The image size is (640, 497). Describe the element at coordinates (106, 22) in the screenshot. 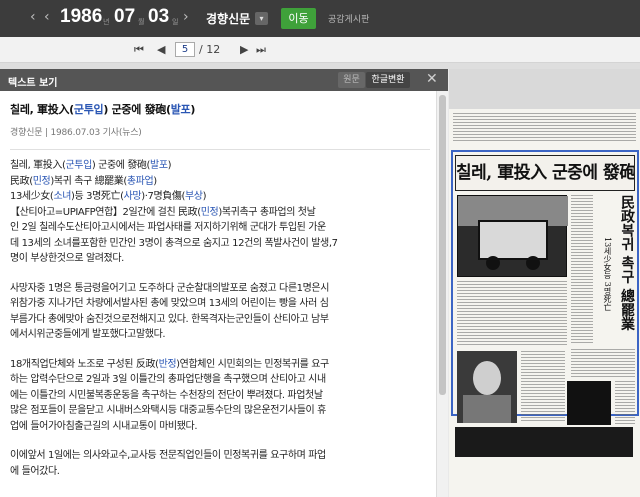

I see `year-unit: 년` at that location.